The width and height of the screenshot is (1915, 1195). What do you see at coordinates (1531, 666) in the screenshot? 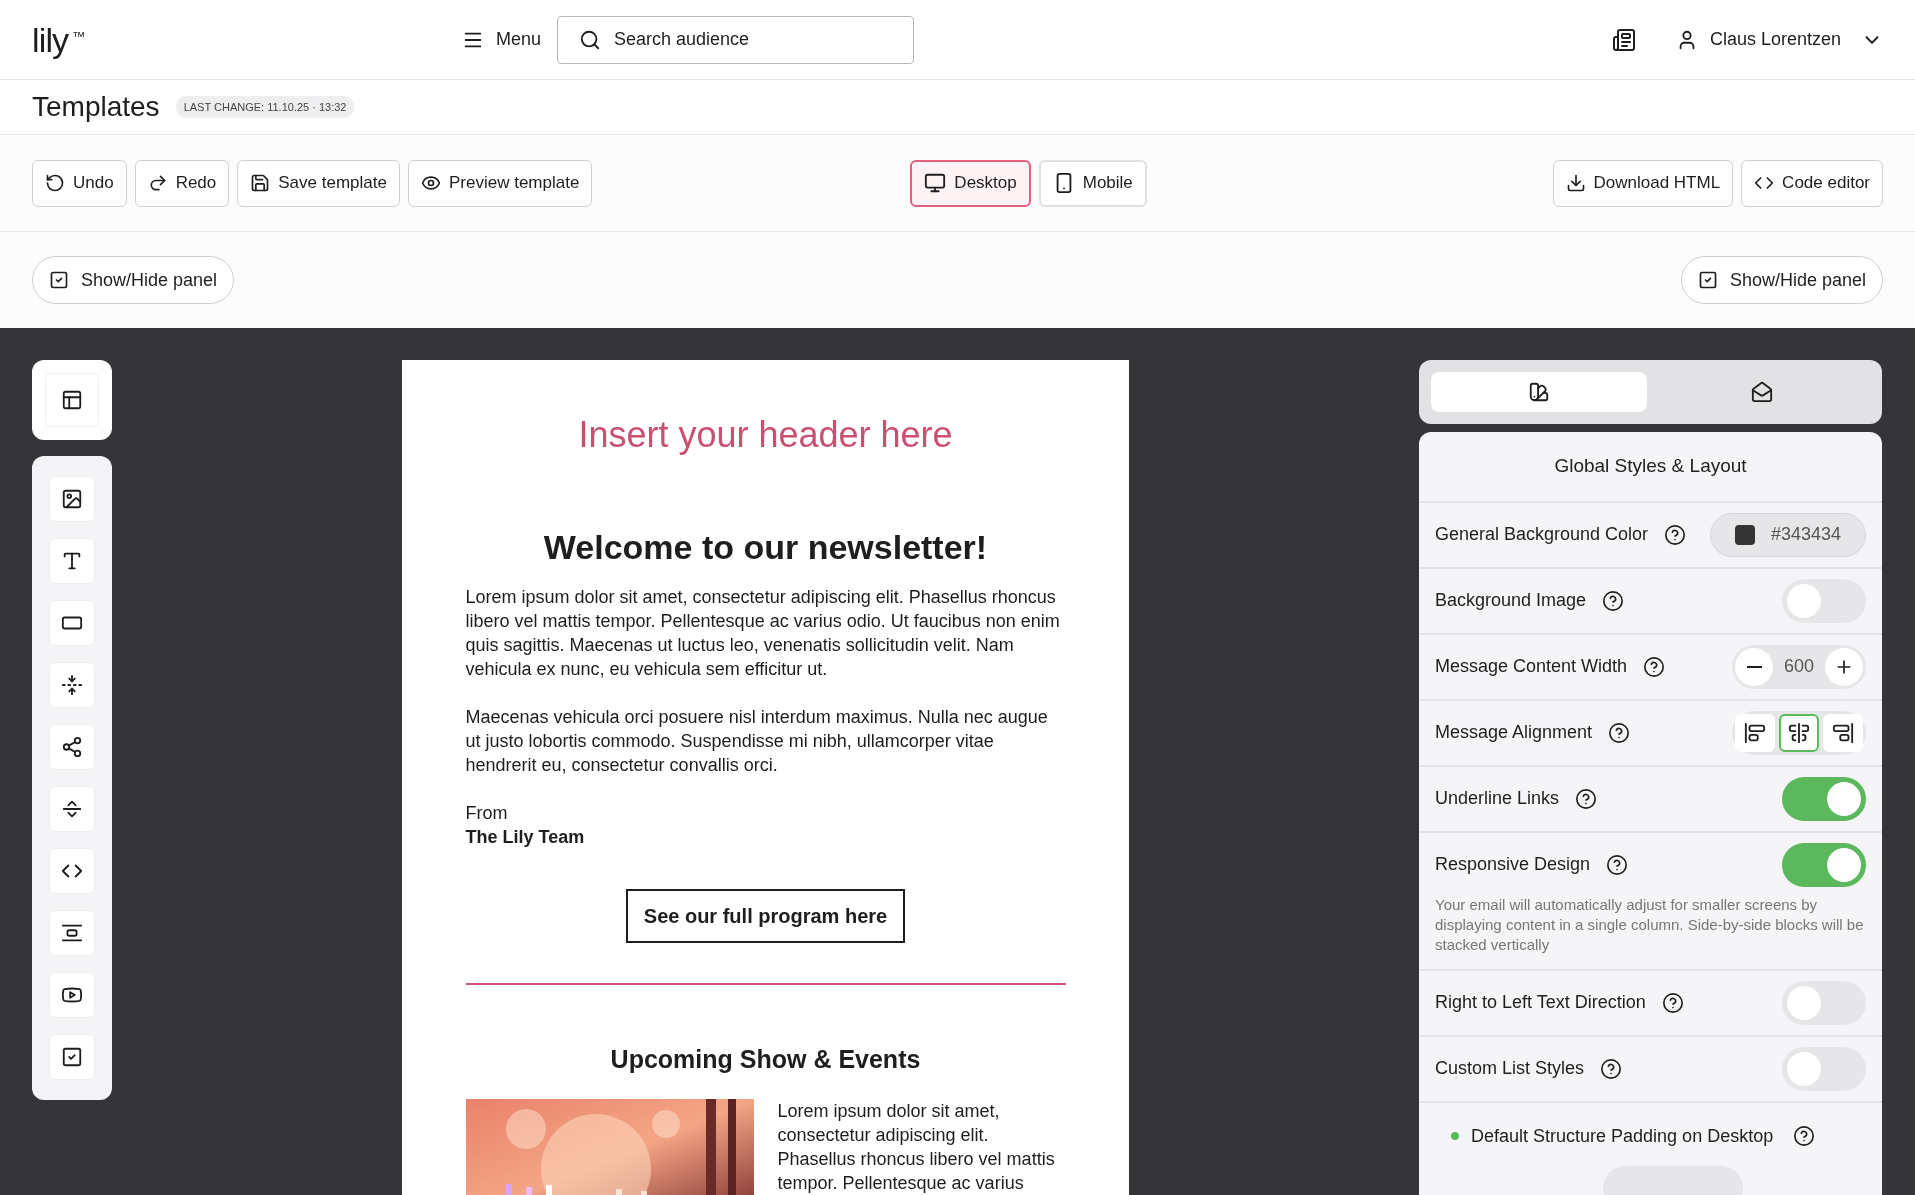
I see `setting-label: Message Content Width` at bounding box center [1531, 666].